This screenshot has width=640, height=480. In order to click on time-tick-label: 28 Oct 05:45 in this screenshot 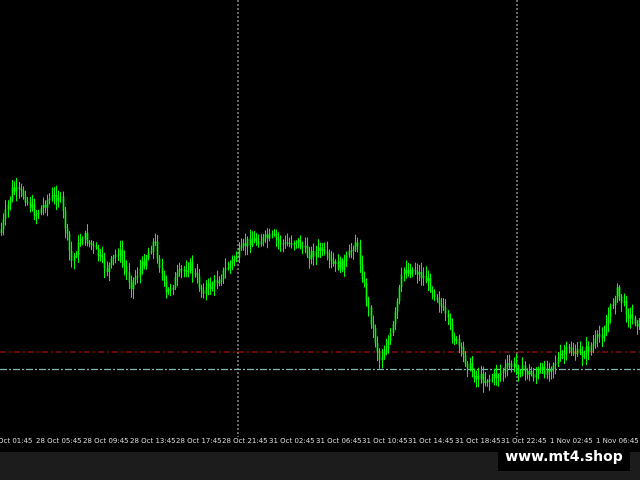, I will do `click(59, 441)`.